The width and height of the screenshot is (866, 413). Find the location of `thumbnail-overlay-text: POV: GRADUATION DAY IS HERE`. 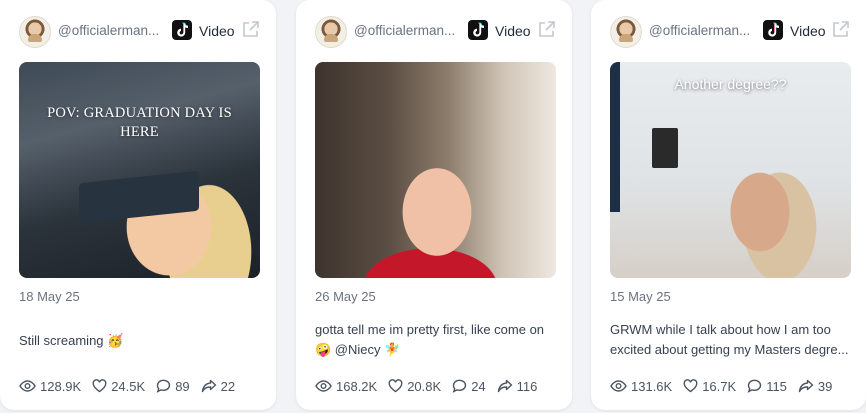

thumbnail-overlay-text: POV: GRADUATION DAY IS HERE is located at coordinates (139, 122).